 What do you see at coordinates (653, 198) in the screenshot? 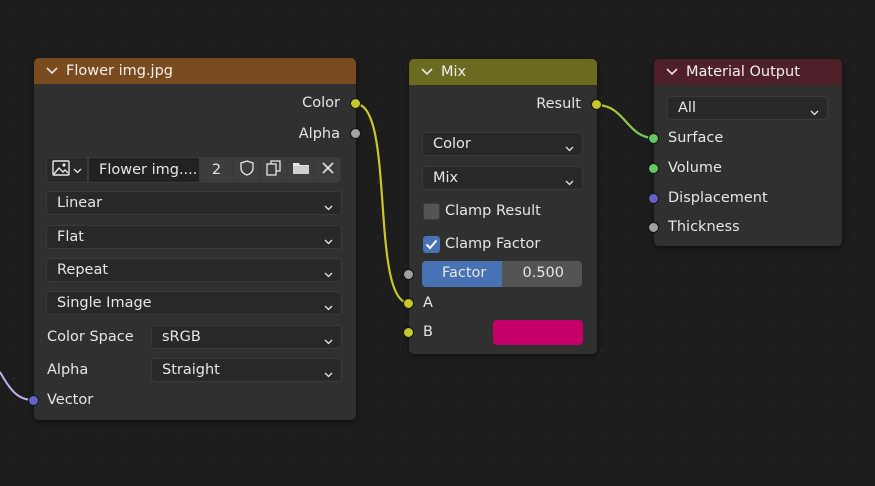
I see `input-displacement-socket` at bounding box center [653, 198].